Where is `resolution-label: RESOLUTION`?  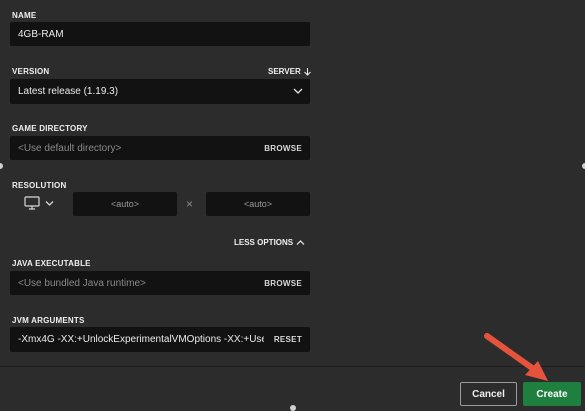
resolution-label: RESOLUTION is located at coordinates (39, 185).